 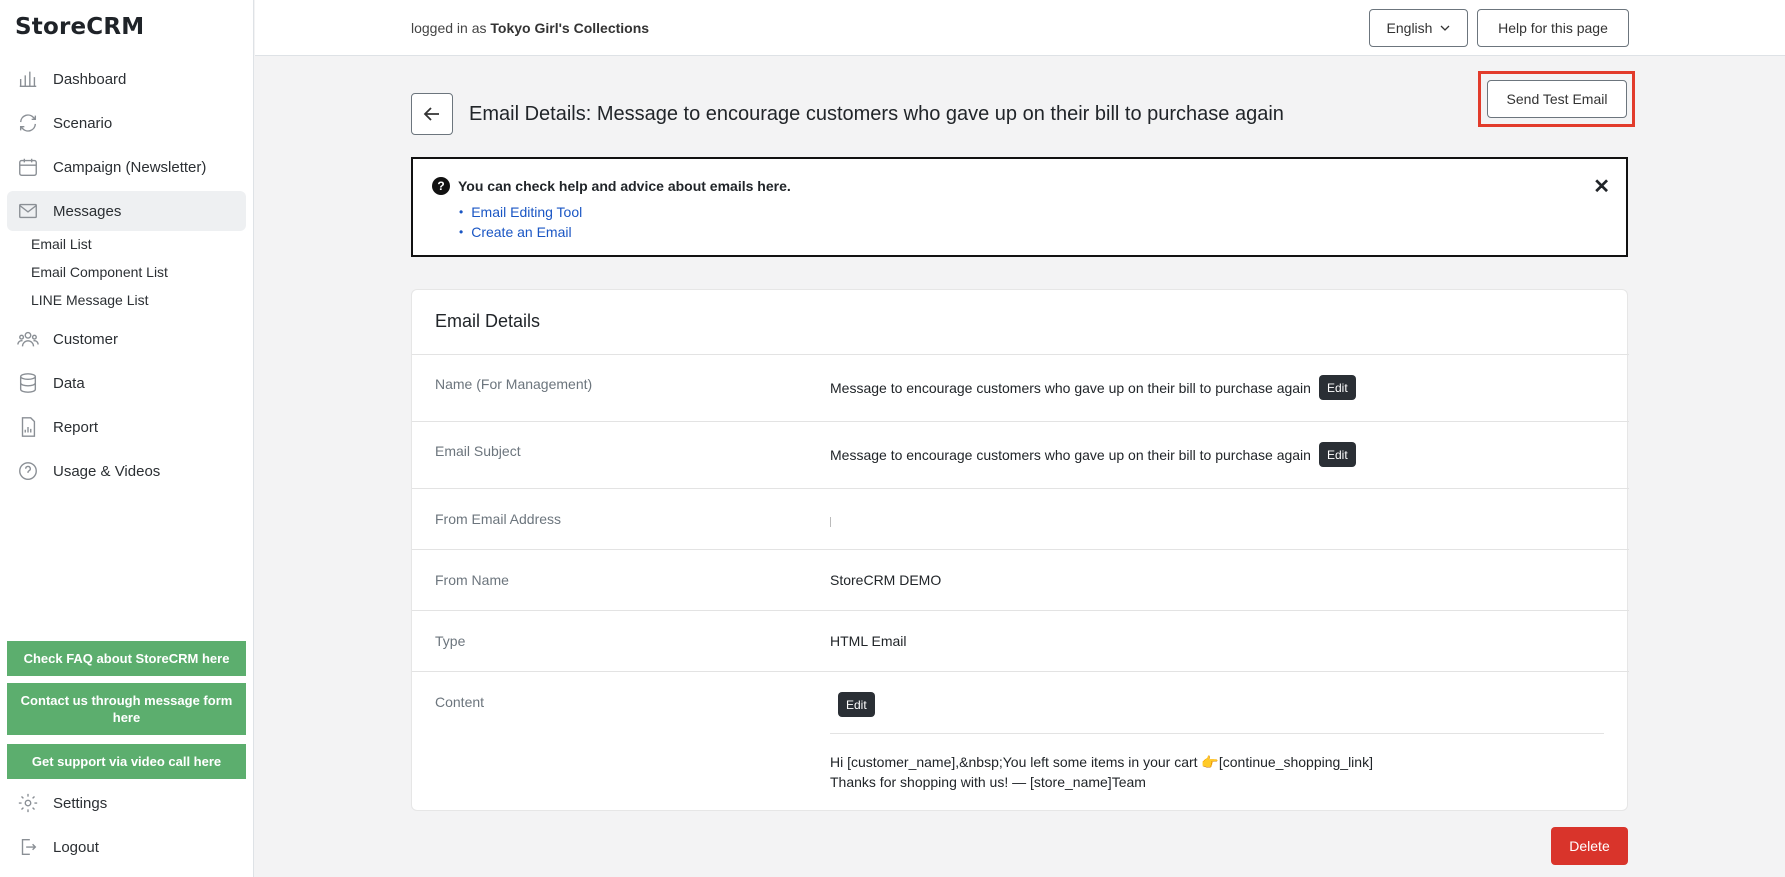 I want to click on language-label: English, so click(x=1409, y=28).